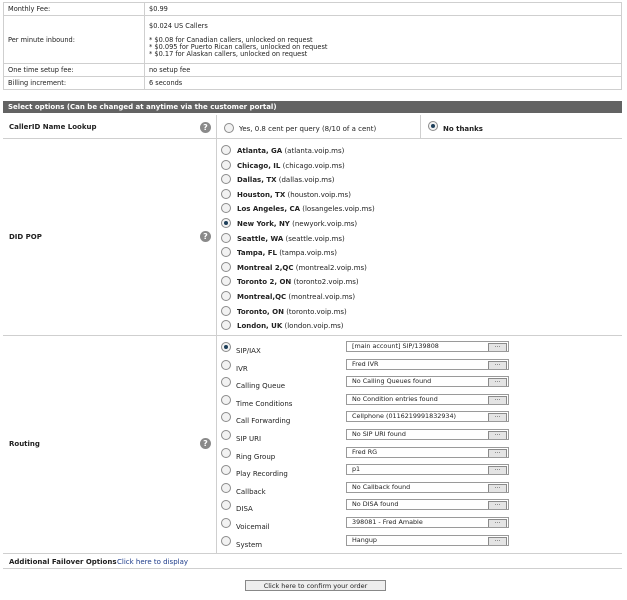 The image size is (627, 600). I want to click on failover-label: Additional Failover Options, so click(63, 562).